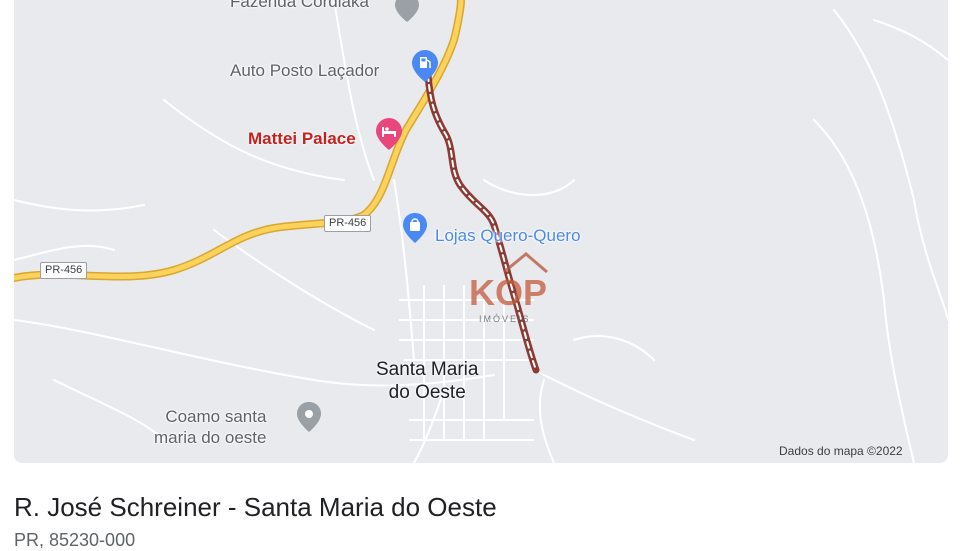 The height and width of the screenshot is (551, 960). I want to click on town-label: Santa Maria do Oeste, so click(427, 381).